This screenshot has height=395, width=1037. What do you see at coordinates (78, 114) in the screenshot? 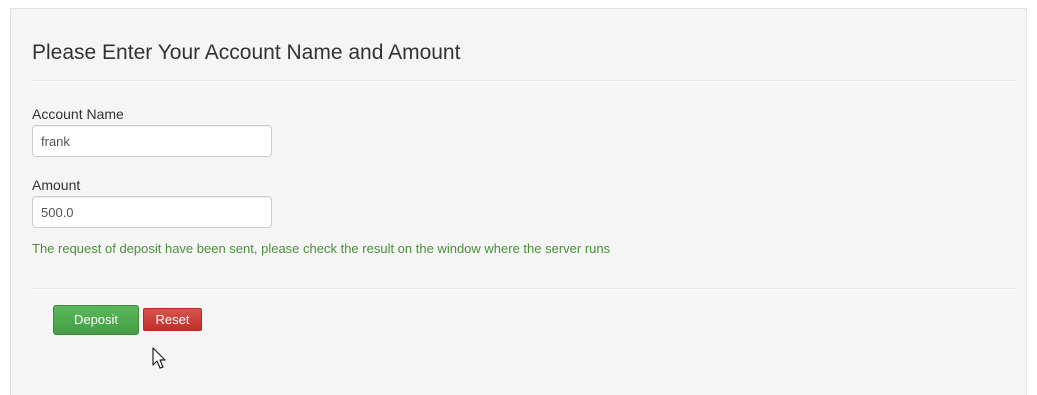
I see `account-name-label: Account Name` at bounding box center [78, 114].